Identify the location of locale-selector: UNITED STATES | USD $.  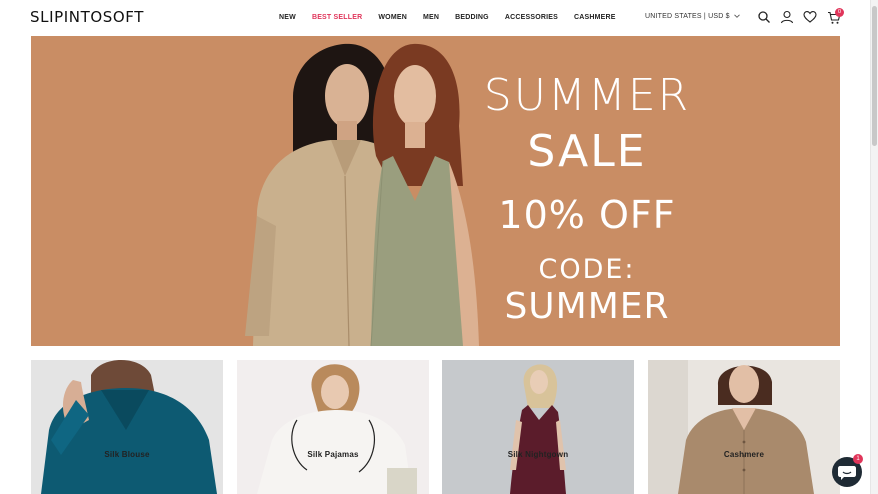
(693, 16).